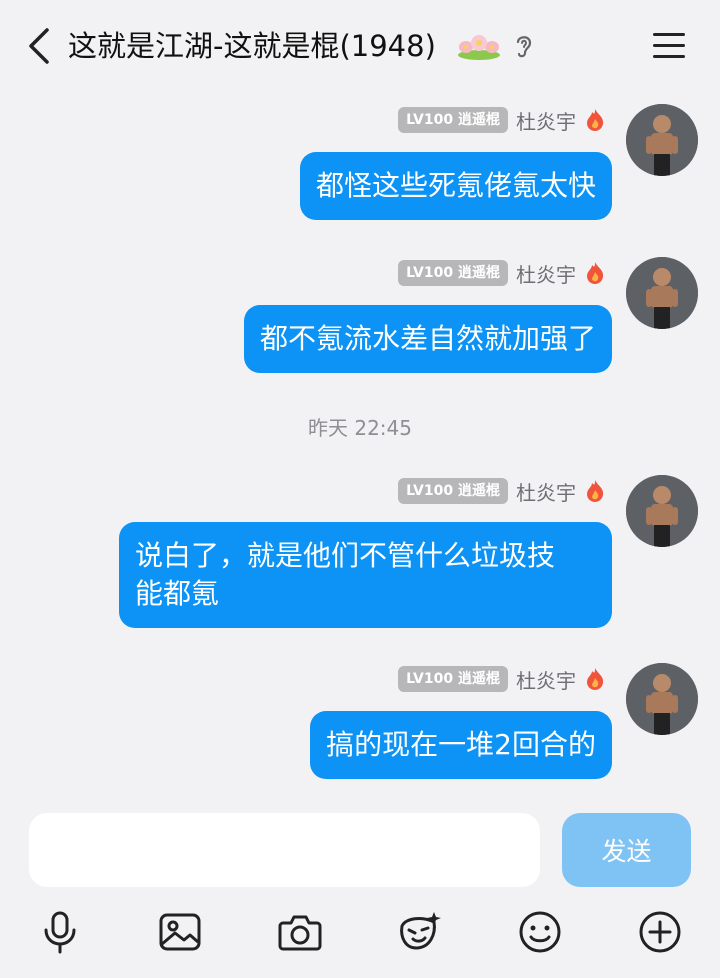  I want to click on chevron-left-icon, so click(39, 46).